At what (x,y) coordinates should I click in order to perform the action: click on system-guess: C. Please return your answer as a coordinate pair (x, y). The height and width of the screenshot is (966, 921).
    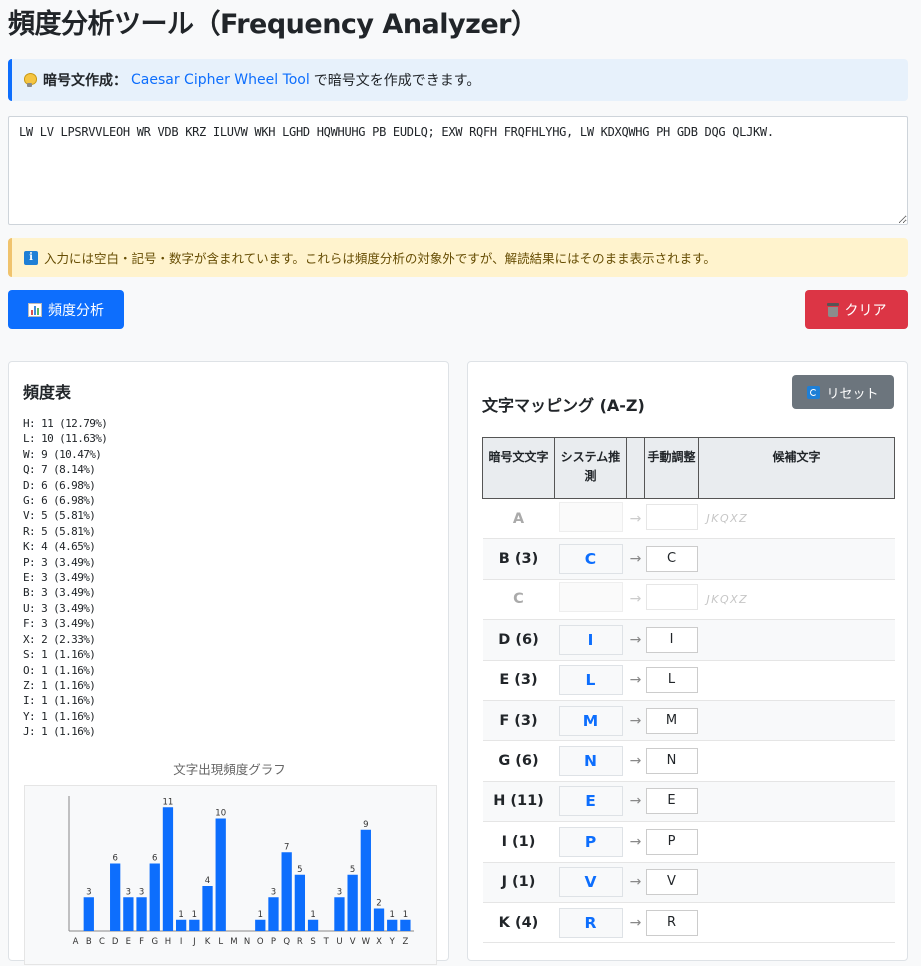
    Looking at the image, I should click on (590, 559).